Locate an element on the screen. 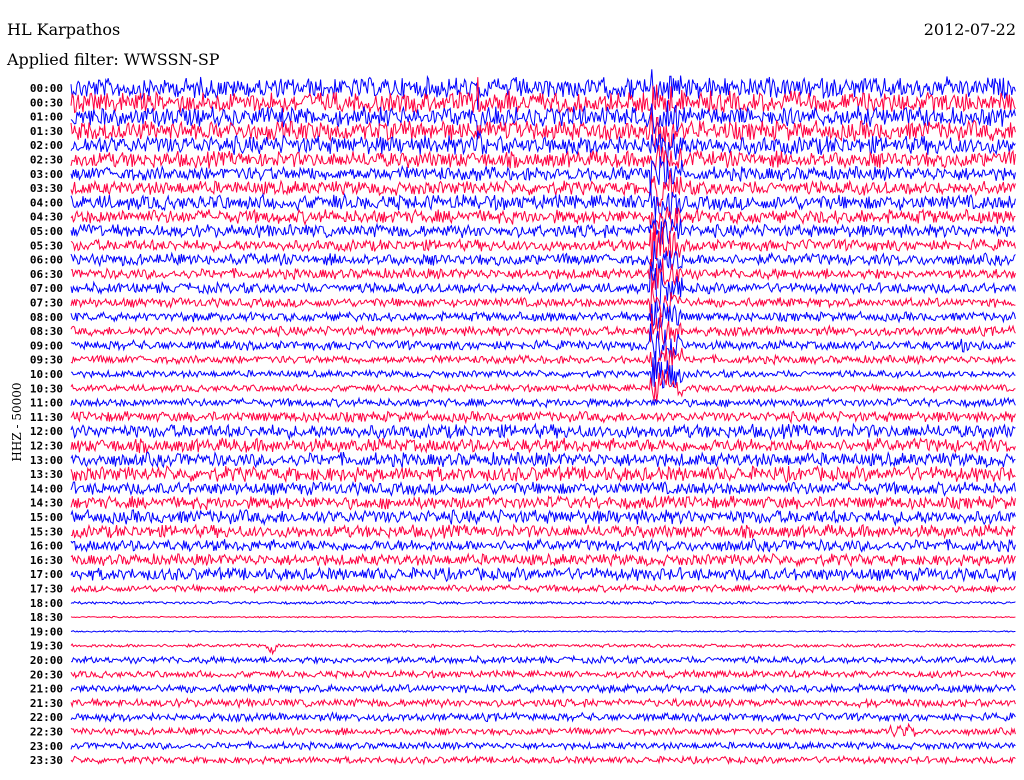 This screenshot has height=780, width=1024. trace-row-1900 is located at coordinates (543, 631).